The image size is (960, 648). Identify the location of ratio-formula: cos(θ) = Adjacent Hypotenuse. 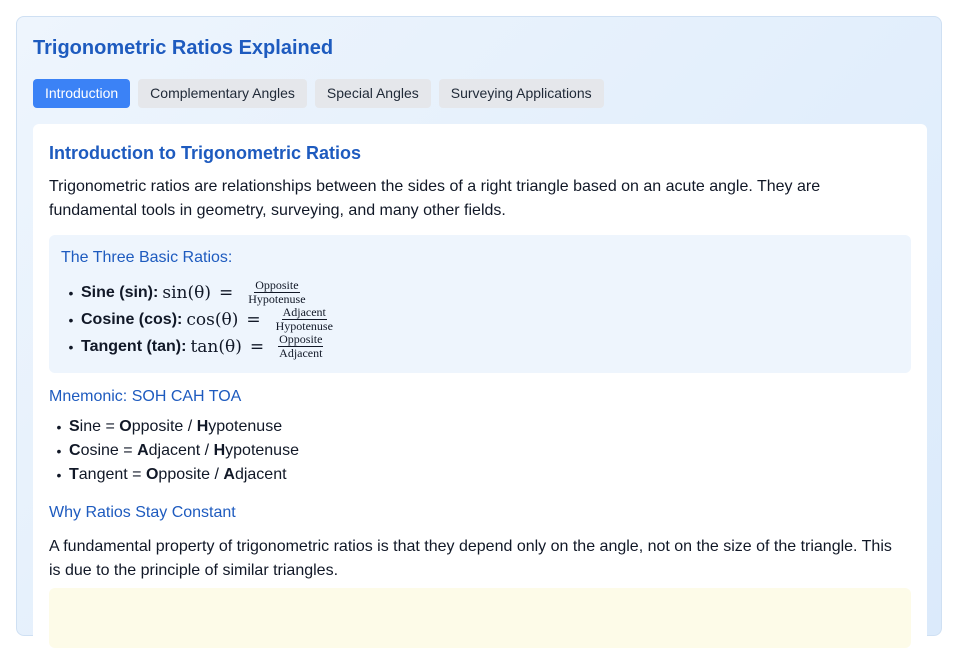
(260, 319).